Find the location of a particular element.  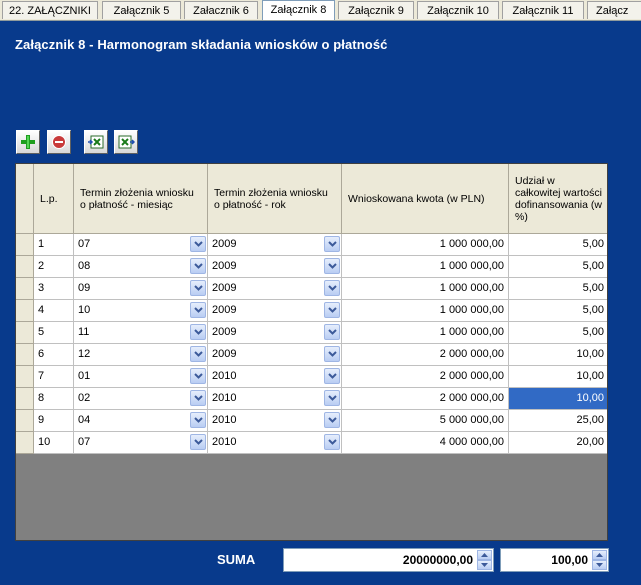

tab-zalacznik-8: Załącznik 8 is located at coordinates (298, 10).